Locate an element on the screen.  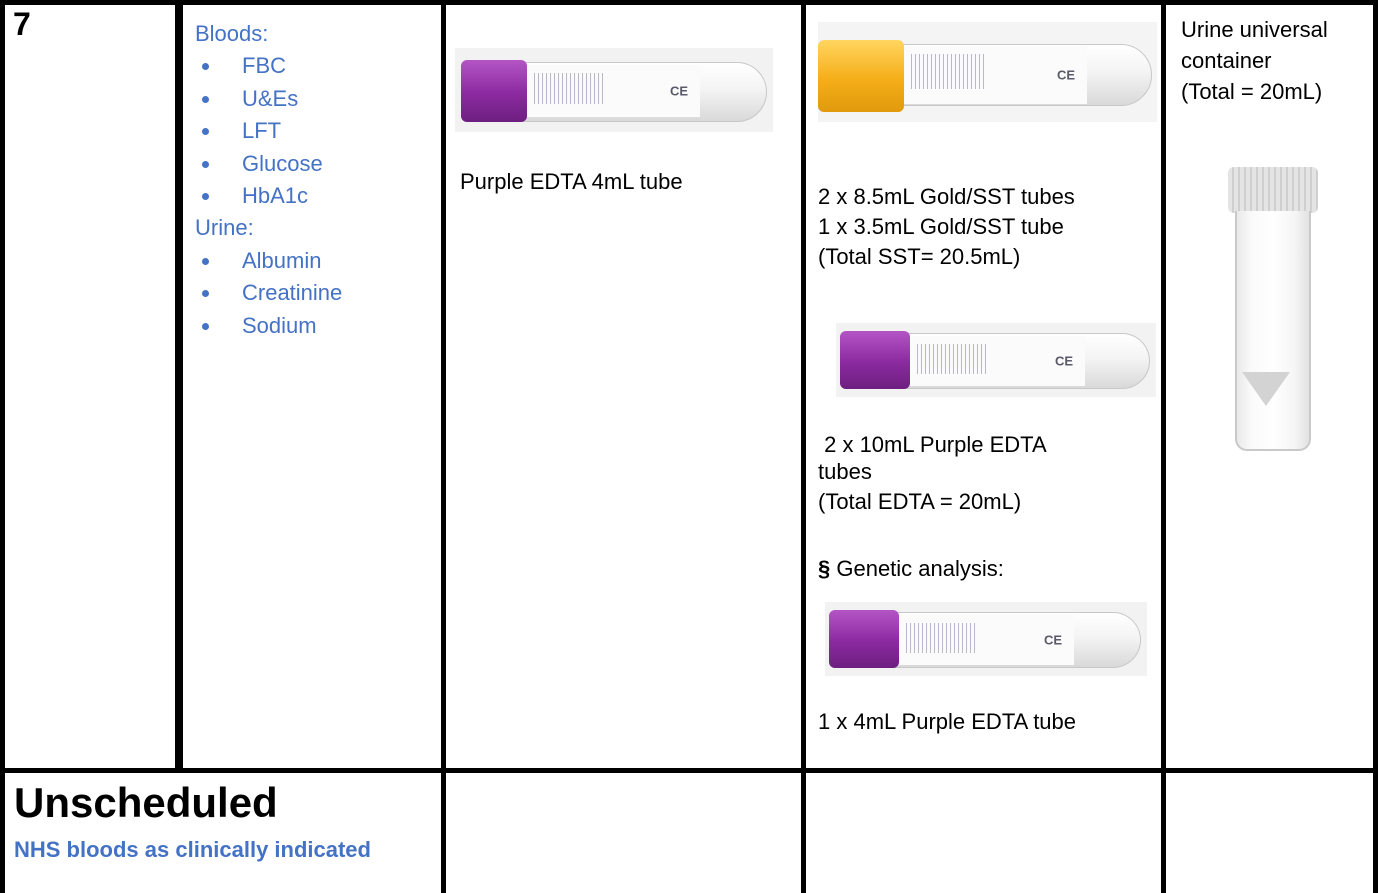
sst-total: (Total SST= 20.5mL) is located at coordinates (919, 256).